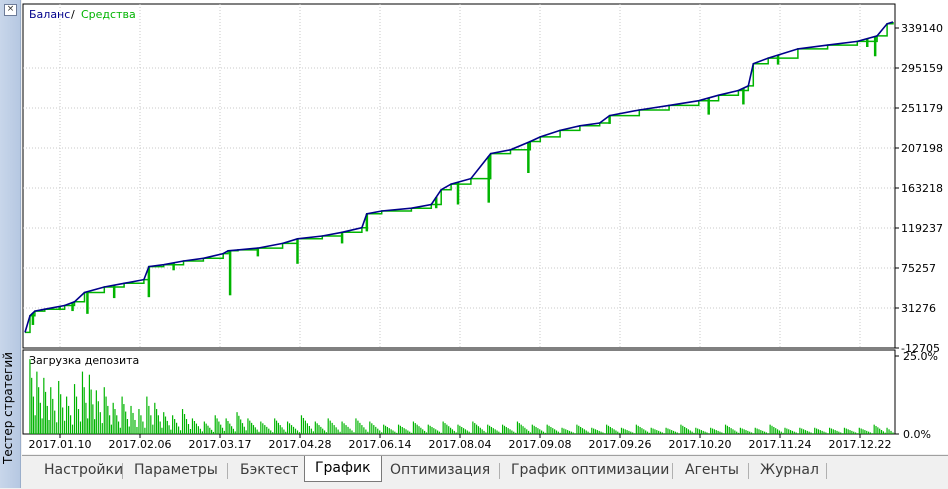 The width and height of the screenshot is (948, 489). Describe the element at coordinates (789, 470) in the screenshot. I see `tab-journal: Журнал` at that location.